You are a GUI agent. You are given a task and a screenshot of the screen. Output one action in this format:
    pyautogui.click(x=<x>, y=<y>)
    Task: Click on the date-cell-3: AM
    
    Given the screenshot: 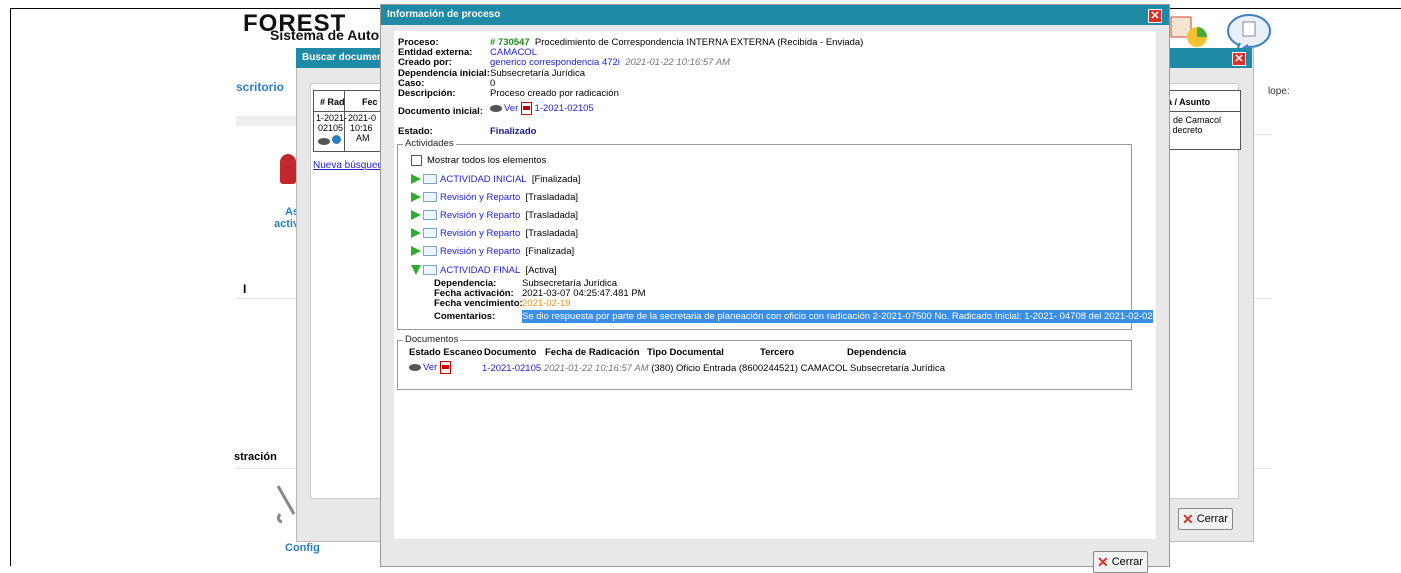 What is the action you would take?
    pyautogui.click(x=363, y=138)
    